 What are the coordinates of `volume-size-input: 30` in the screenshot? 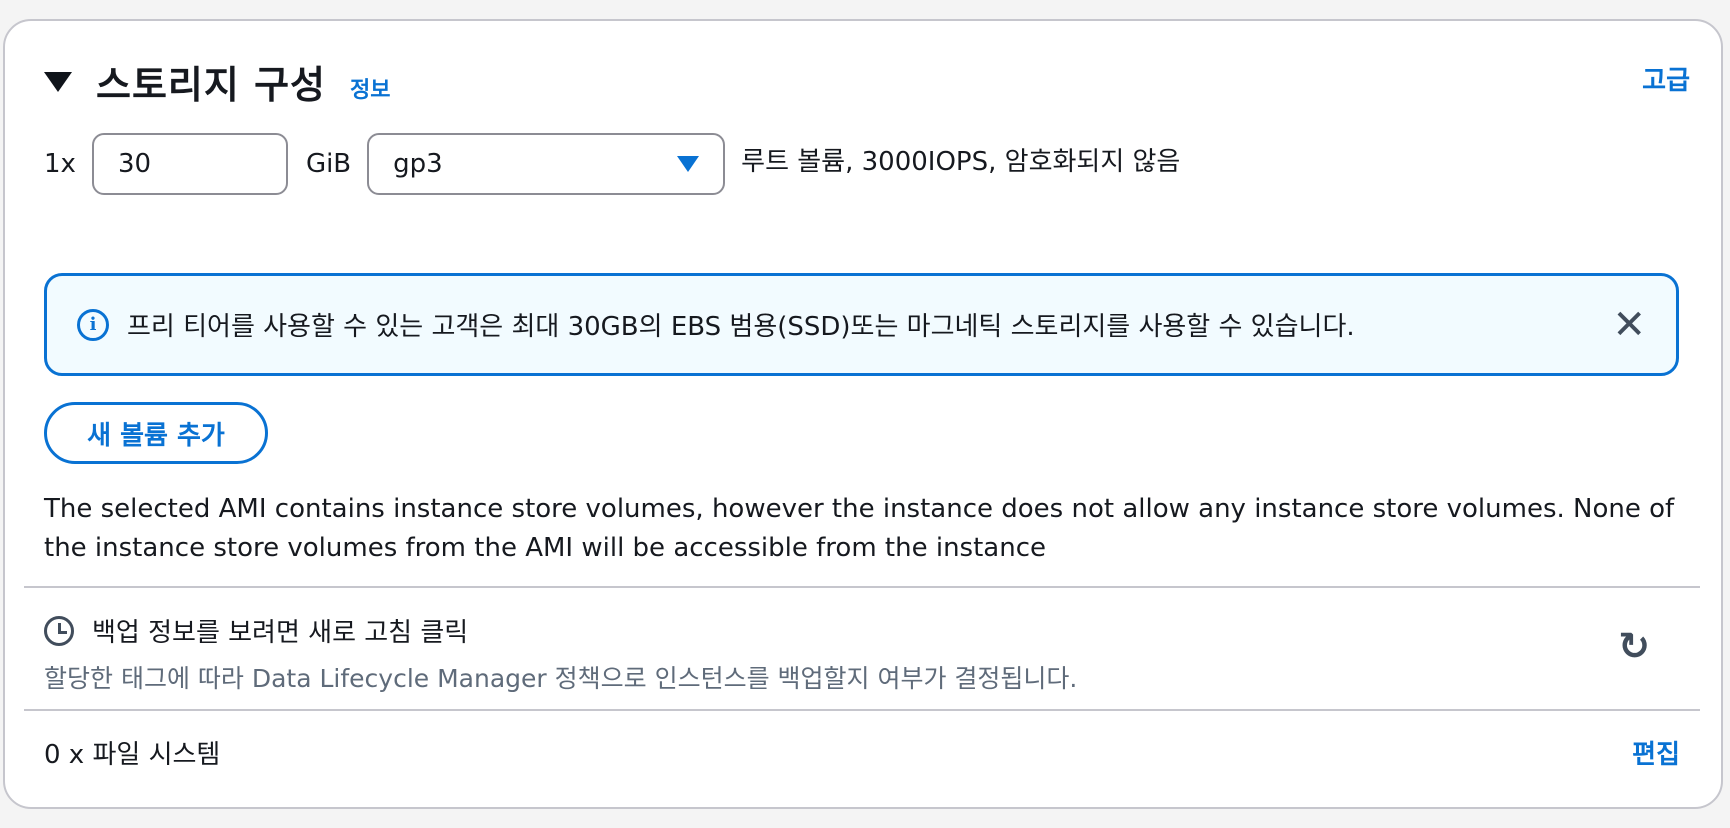 It's located at (189, 164).